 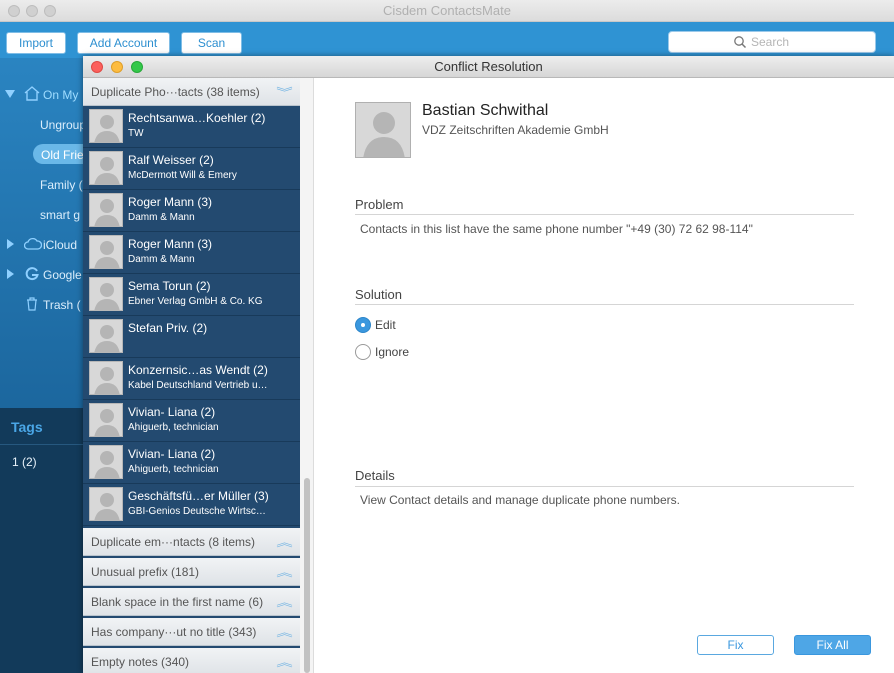 I want to click on contact-name: Roger Mann (3), so click(x=170, y=244).